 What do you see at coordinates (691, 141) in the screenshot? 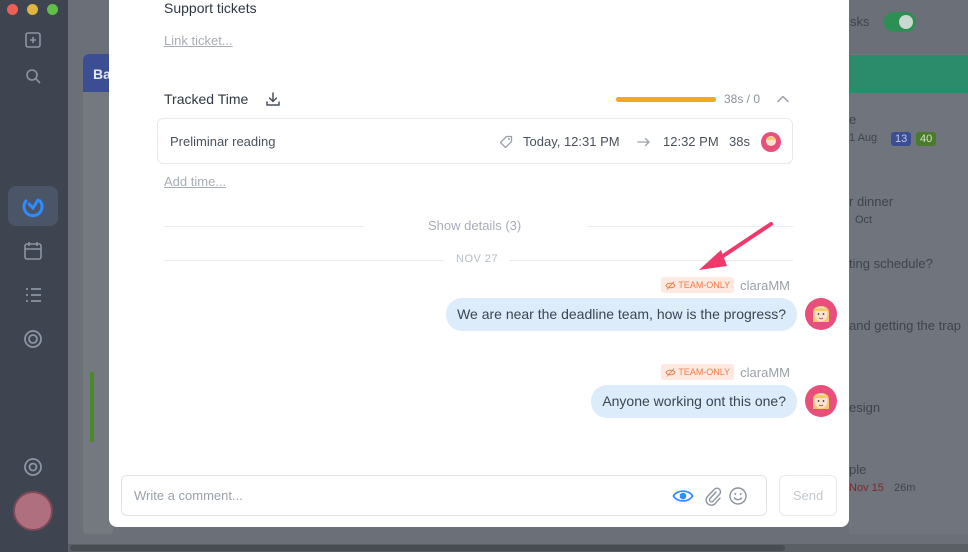
I see `time-entry-end: 12:32 PM` at bounding box center [691, 141].